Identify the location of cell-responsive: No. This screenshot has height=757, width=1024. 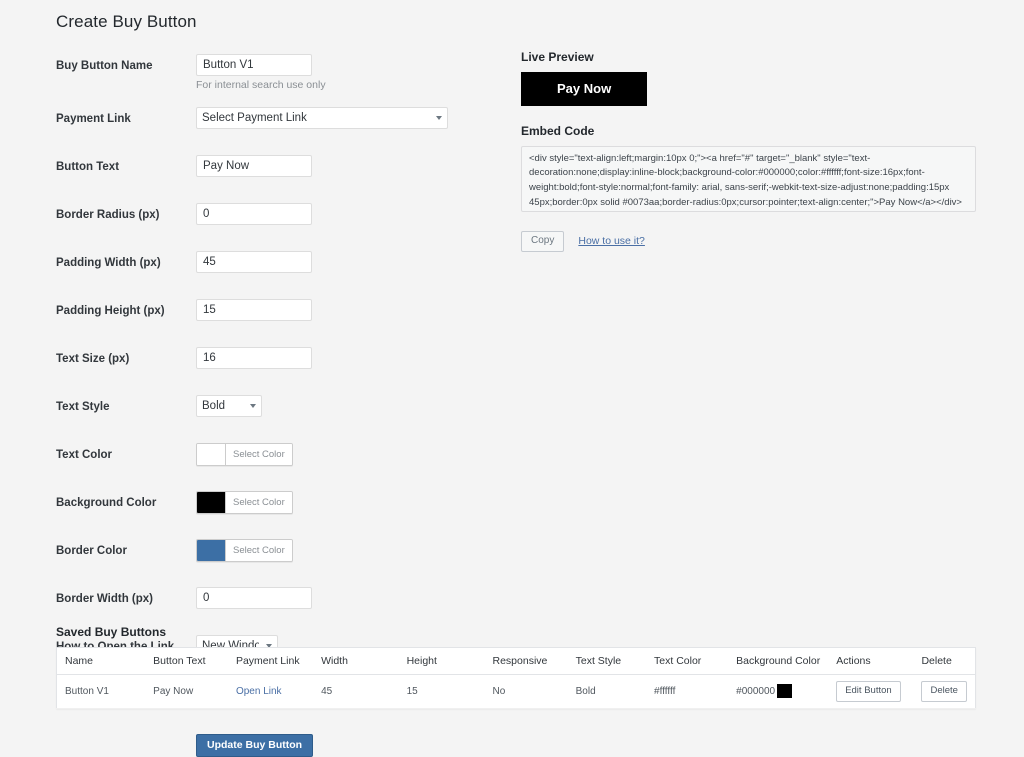
(526, 691).